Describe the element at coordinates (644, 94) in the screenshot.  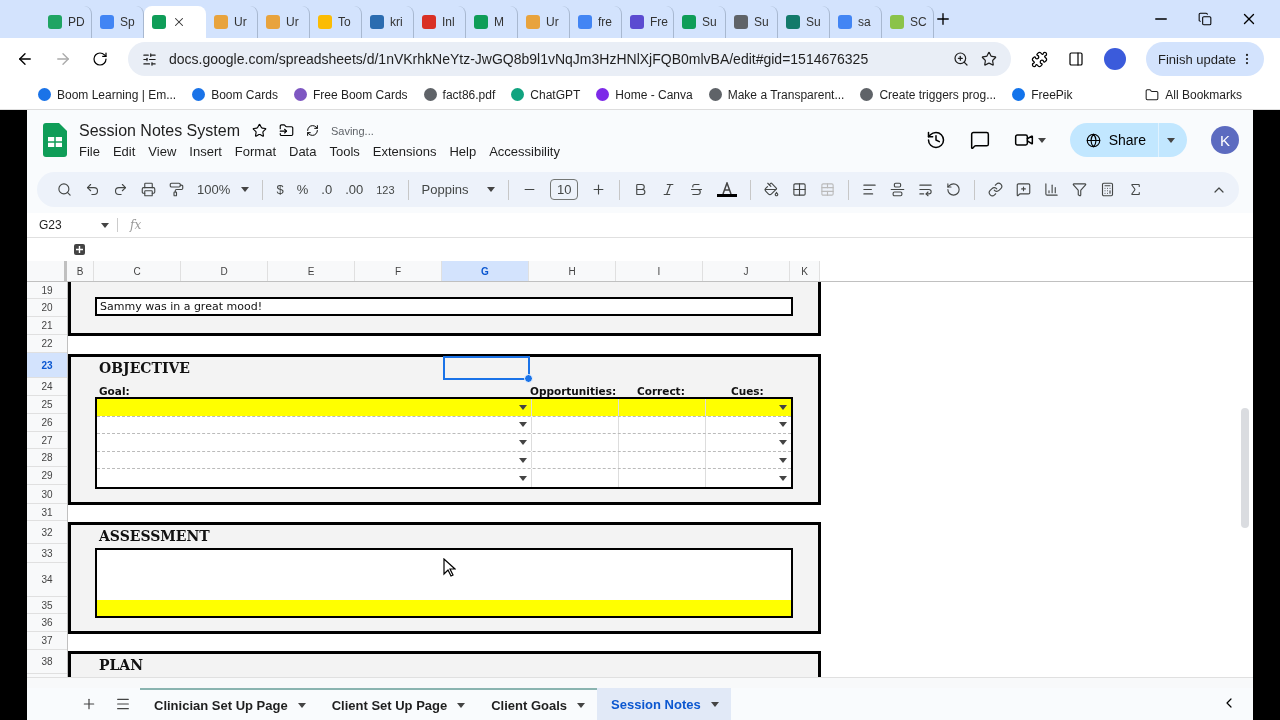
I see `bookmark: Home - Canva` at that location.